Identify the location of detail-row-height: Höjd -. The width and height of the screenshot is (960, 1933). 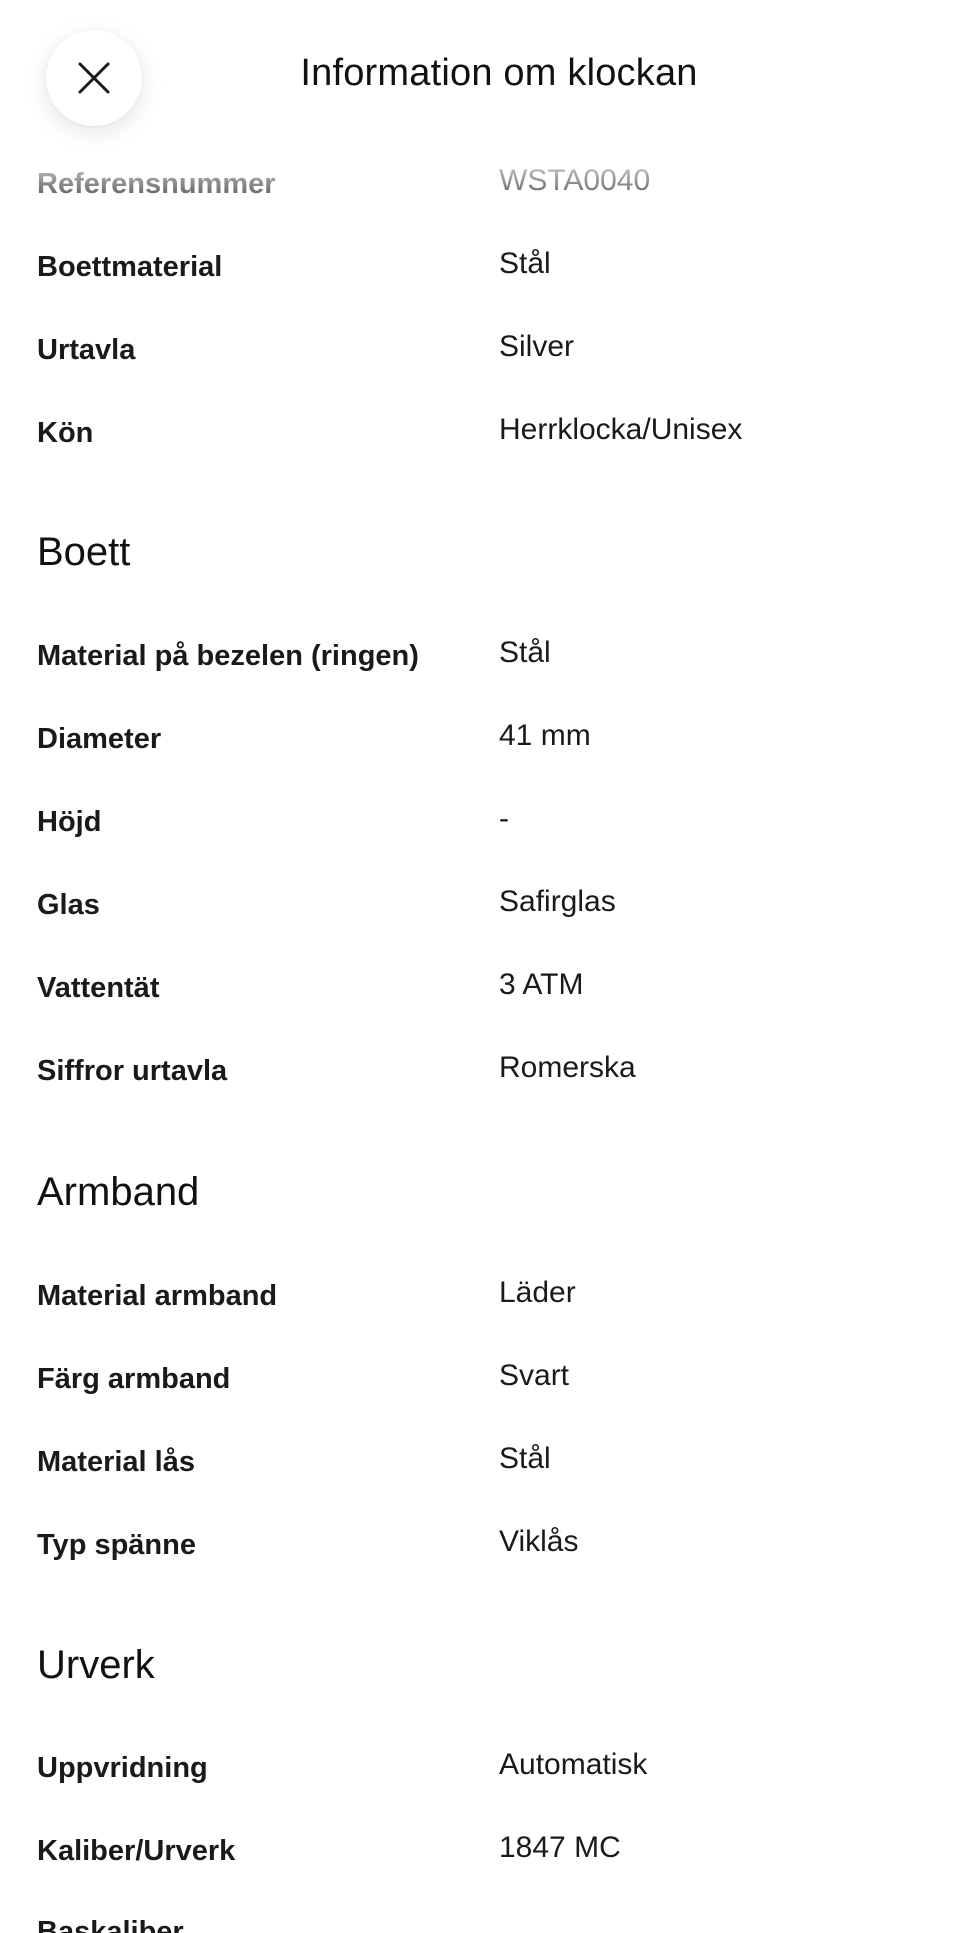
(482, 824).